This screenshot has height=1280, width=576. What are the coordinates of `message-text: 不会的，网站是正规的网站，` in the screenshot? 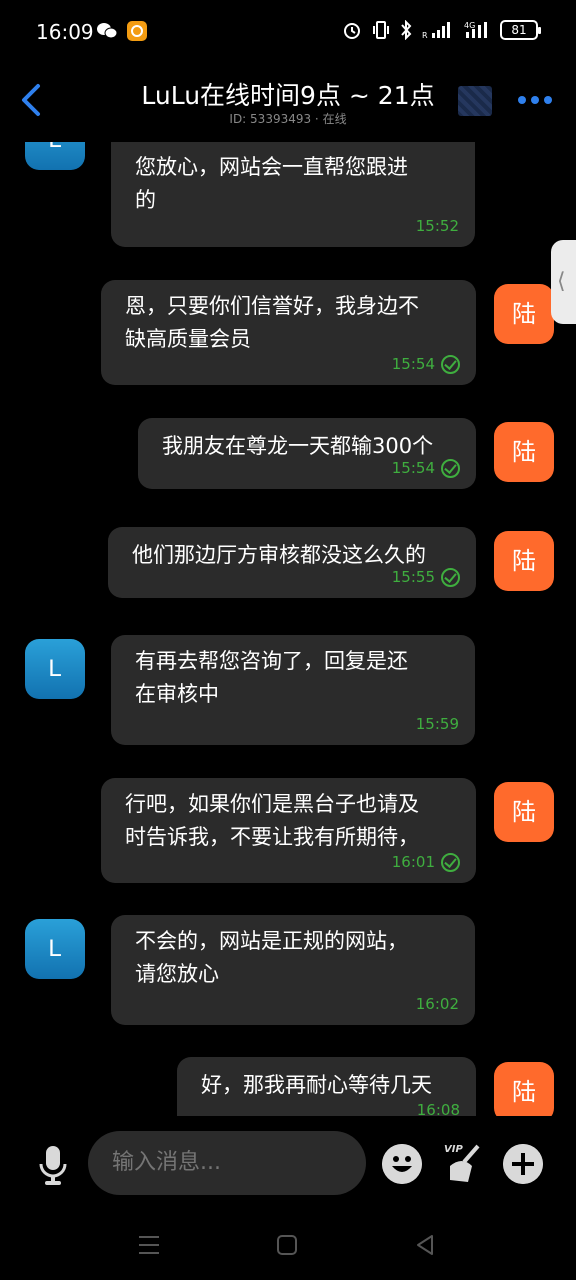 It's located at (271, 941).